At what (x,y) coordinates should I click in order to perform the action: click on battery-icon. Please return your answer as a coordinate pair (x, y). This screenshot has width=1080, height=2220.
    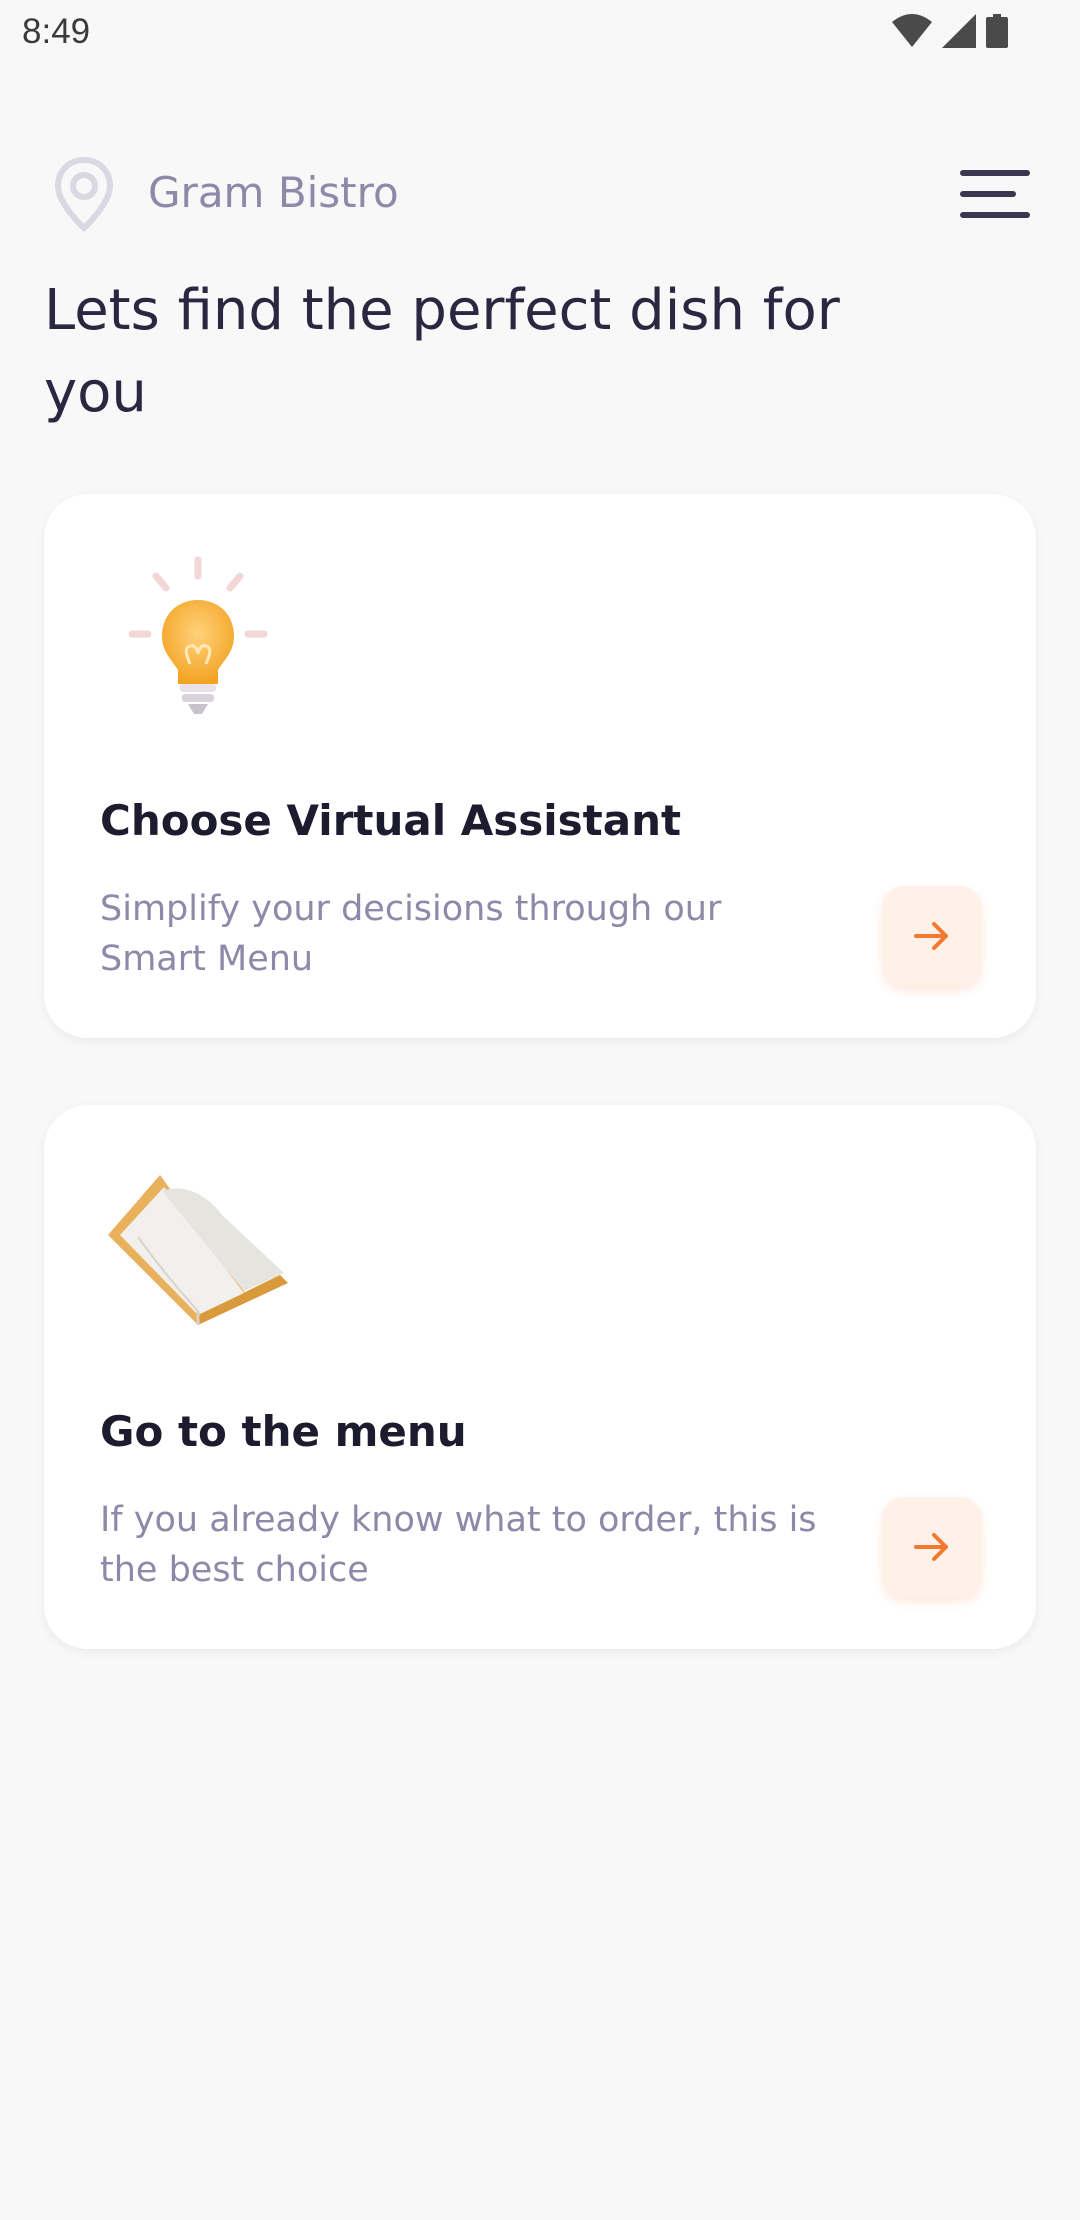
    Looking at the image, I should click on (997, 31).